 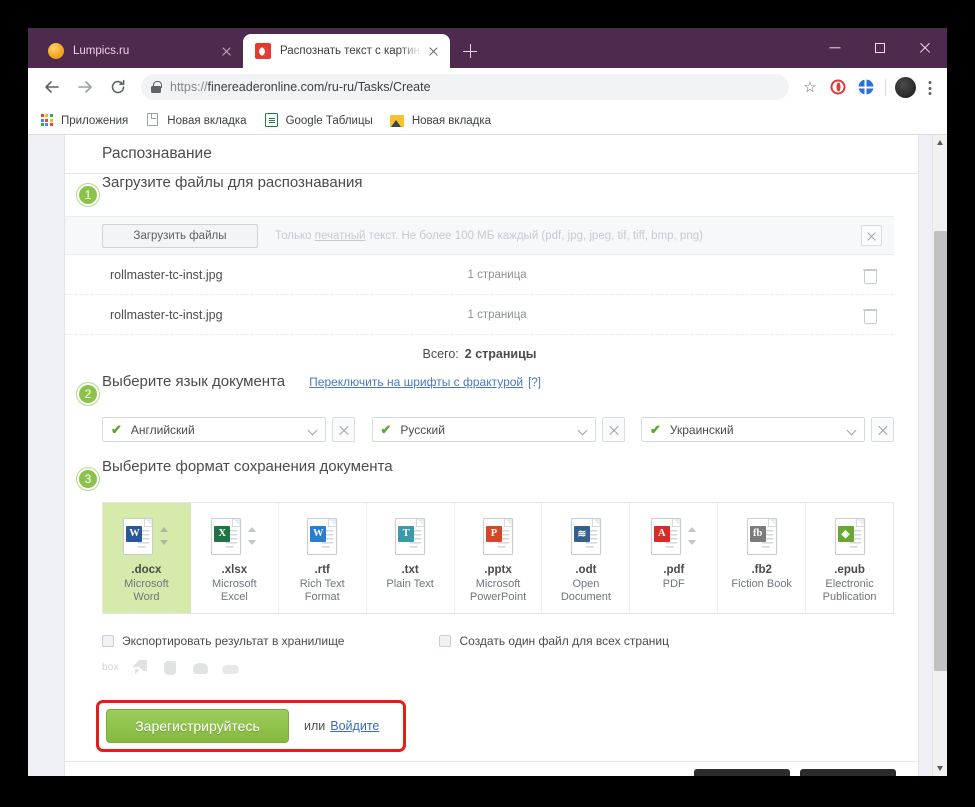 I want to click on format-description: Microsoft Word, so click(x=146, y=590).